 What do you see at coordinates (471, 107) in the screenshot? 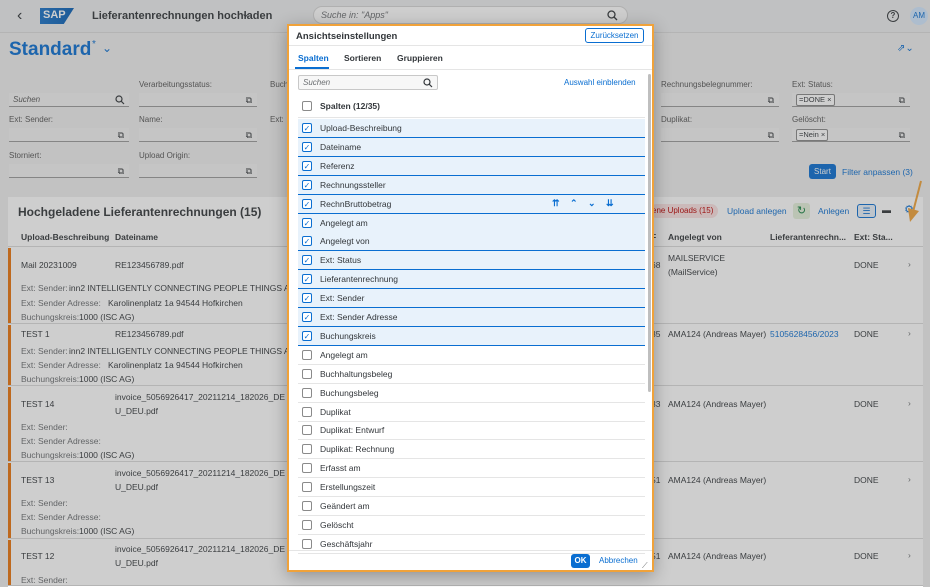
I see `select-all-row: Spalten (12/35)` at bounding box center [471, 107].